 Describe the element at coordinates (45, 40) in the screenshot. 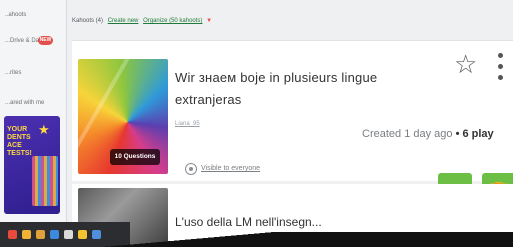

I see `new-badge: NEW` at that location.